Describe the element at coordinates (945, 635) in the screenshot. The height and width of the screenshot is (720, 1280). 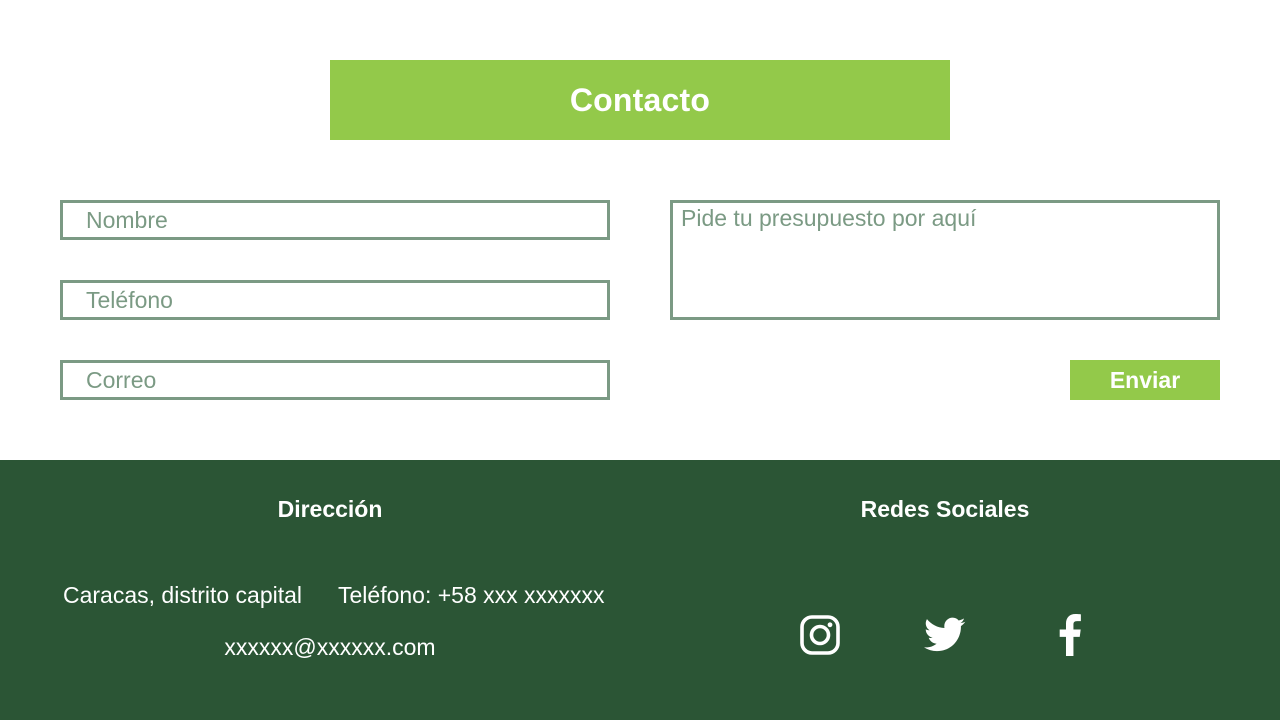
I see `twitter-icon` at that location.